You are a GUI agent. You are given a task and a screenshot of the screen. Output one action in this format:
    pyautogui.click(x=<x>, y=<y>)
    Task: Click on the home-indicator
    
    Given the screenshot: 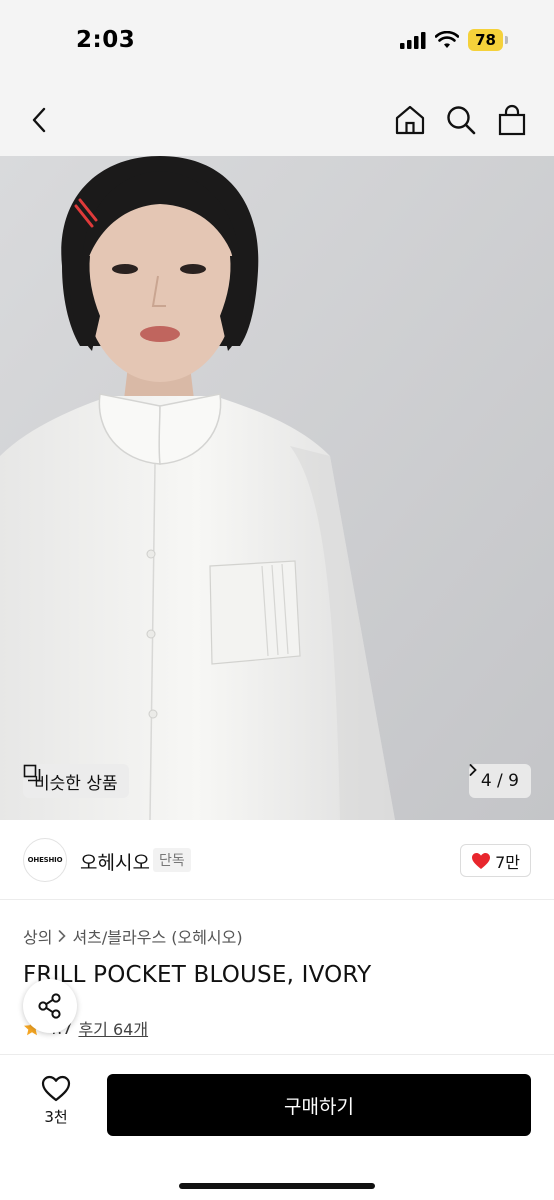 What is the action you would take?
    pyautogui.click(x=277, y=1186)
    